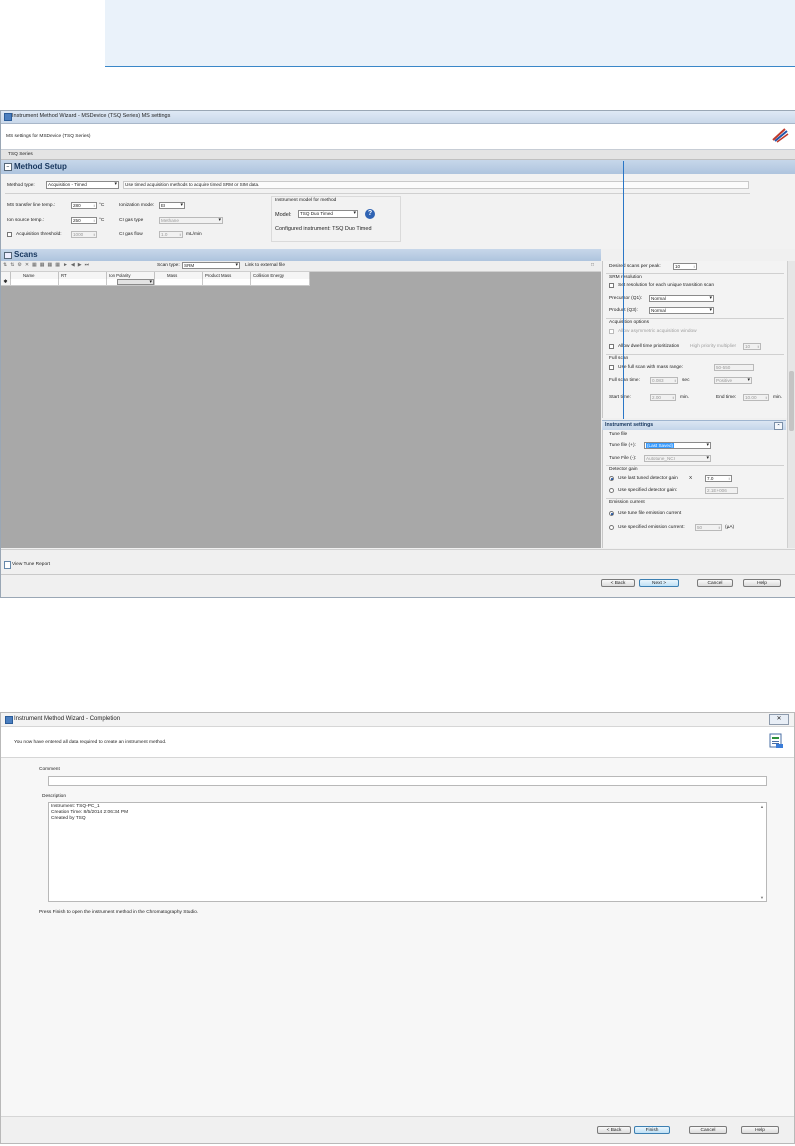 The height and width of the screenshot is (1146, 795). I want to click on completion-title: Instrument Method Wizard - Completion, so click(67, 719).